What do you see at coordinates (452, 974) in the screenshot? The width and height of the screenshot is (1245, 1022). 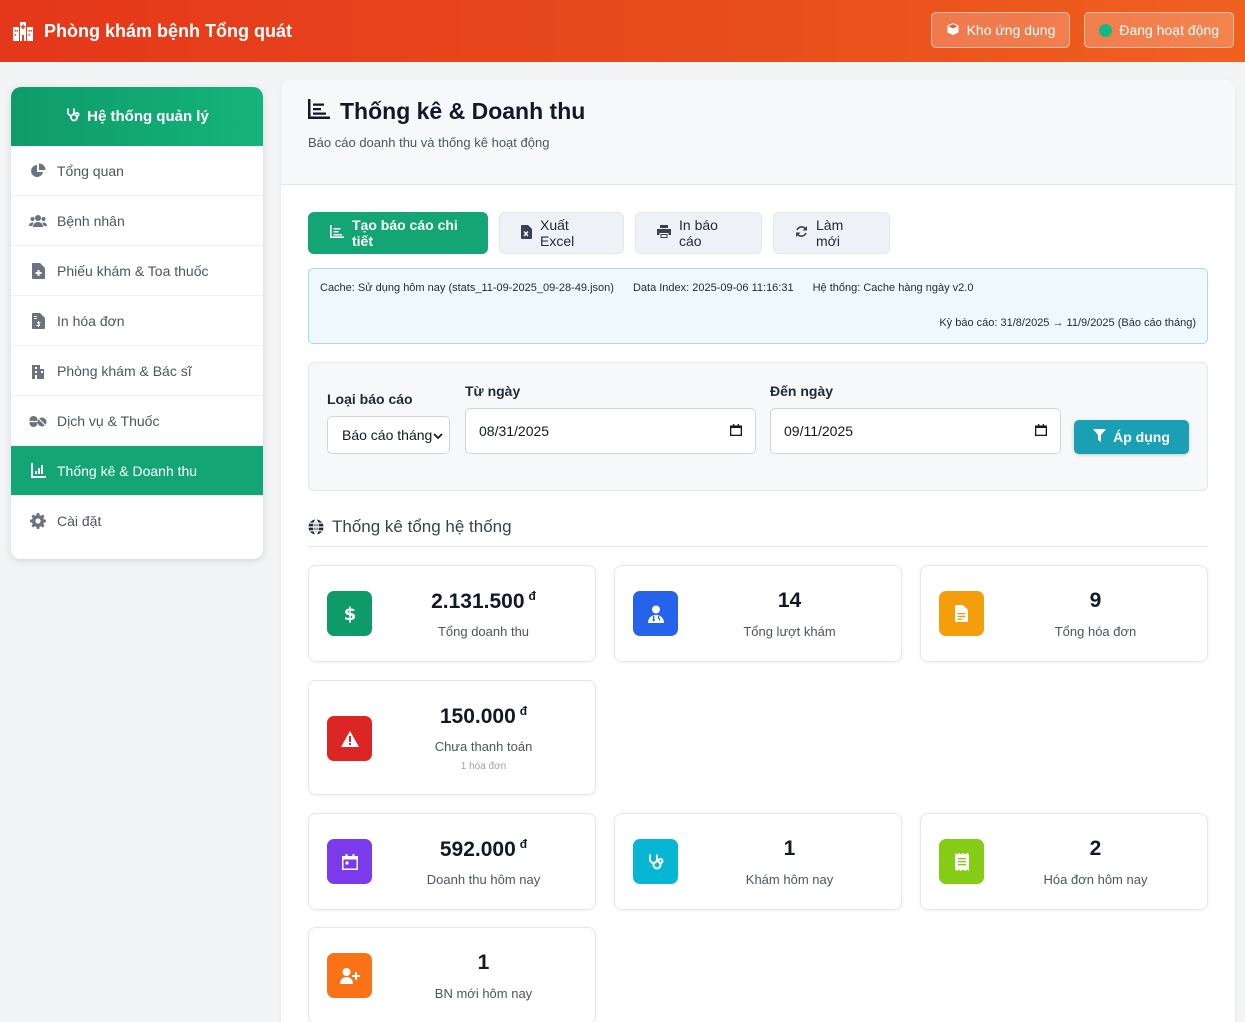 I see `stat-card-new-patients-today: 1 BN mới hôm nay` at bounding box center [452, 974].